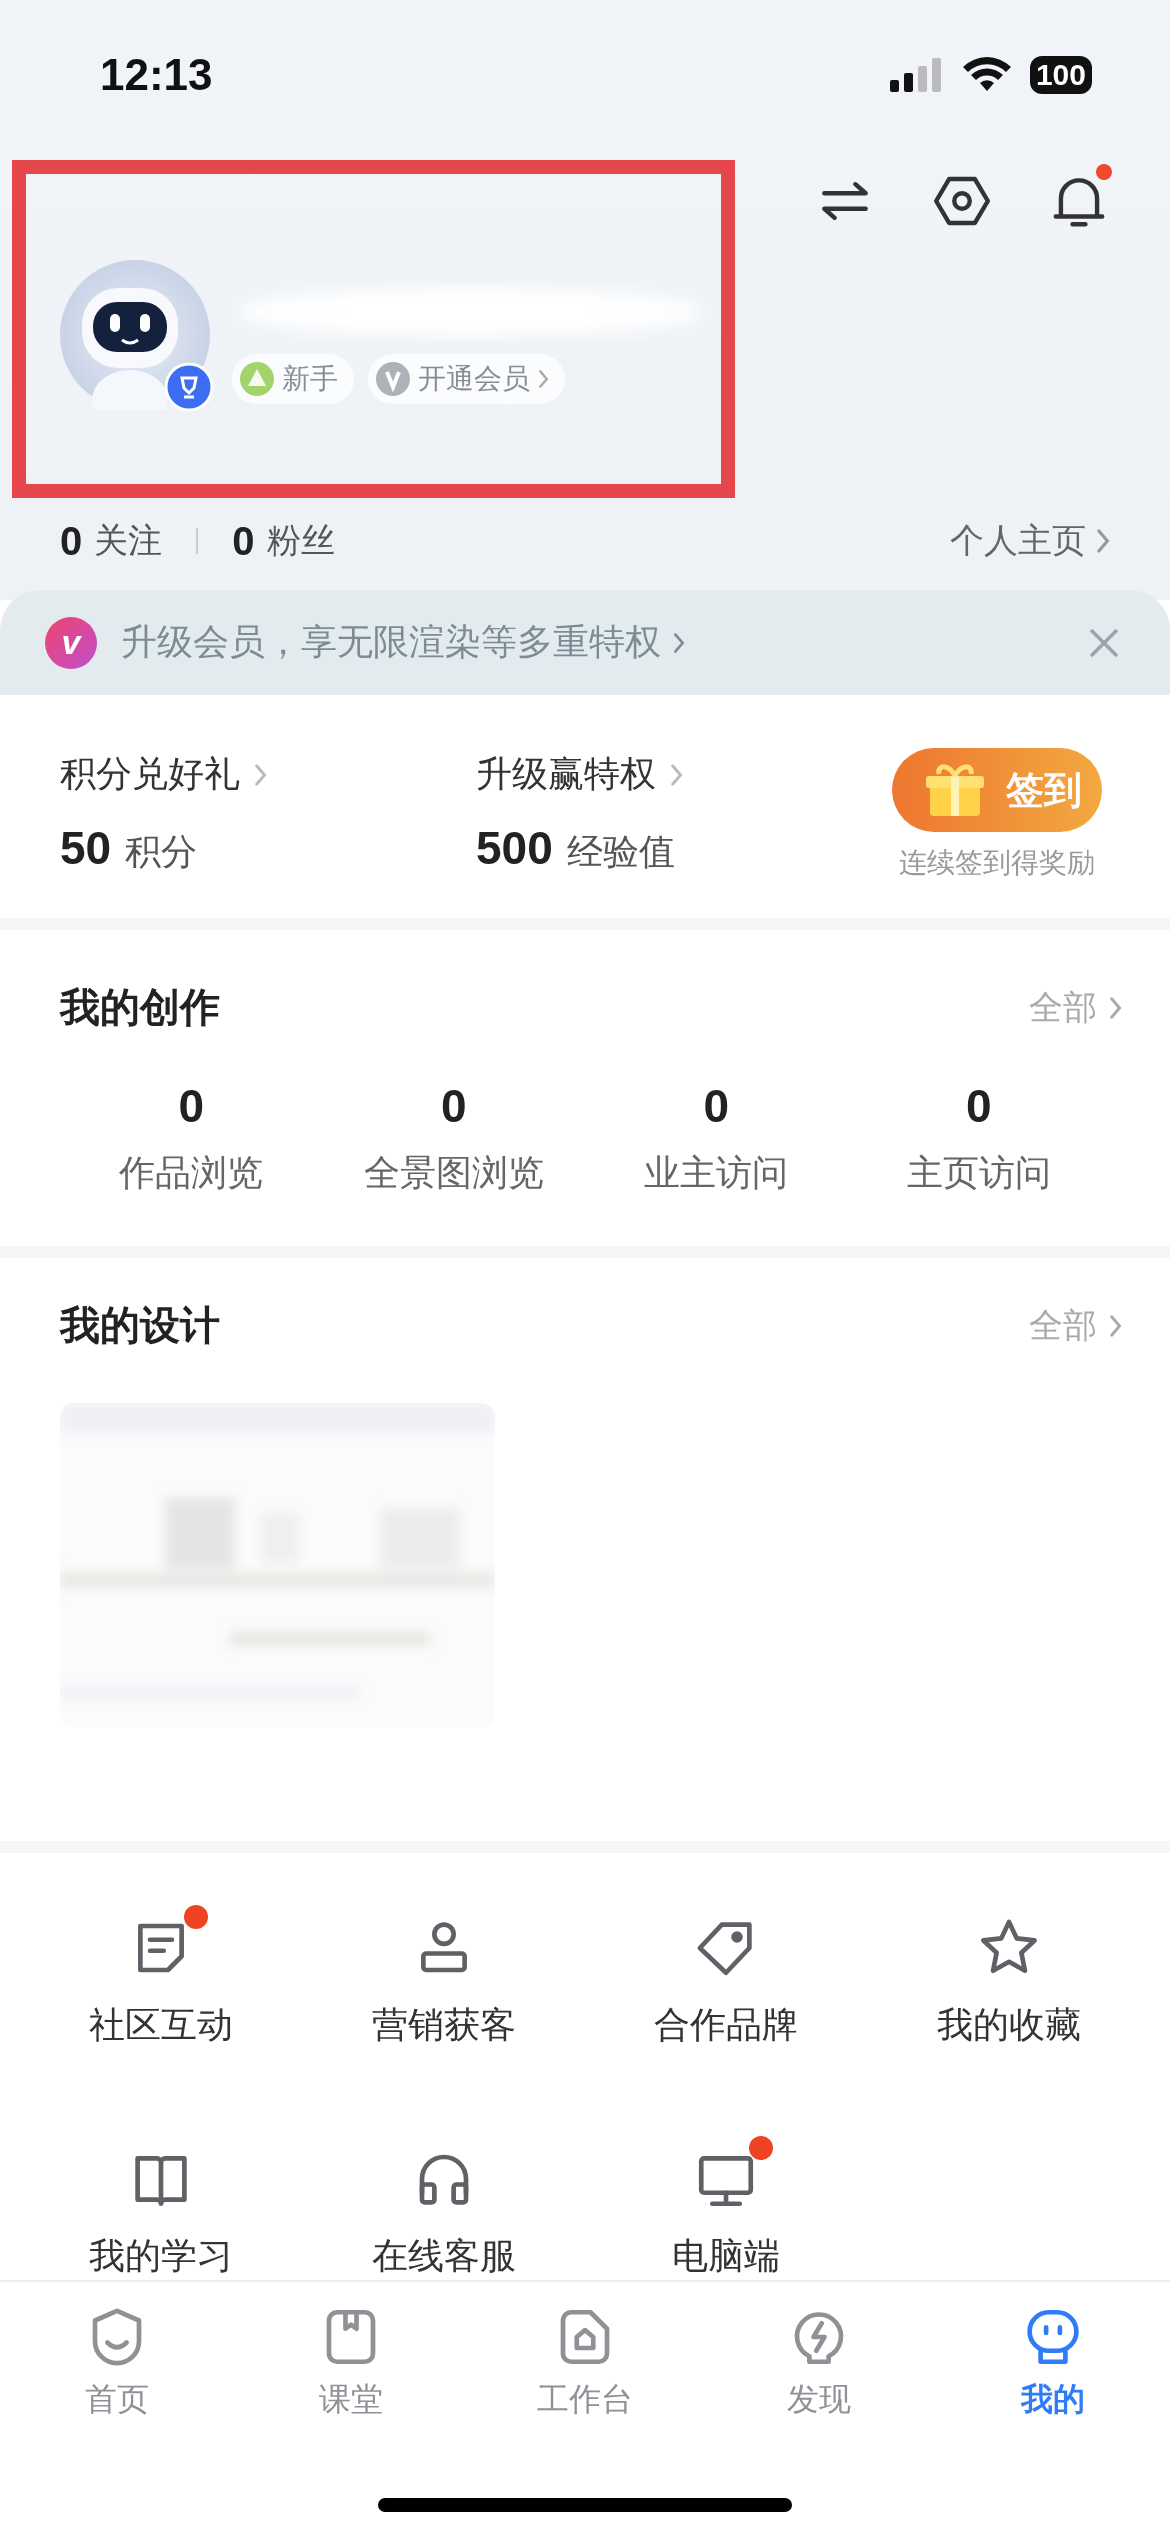  What do you see at coordinates (443, 2205) in the screenshot?
I see `tool-item: 在线客服` at bounding box center [443, 2205].